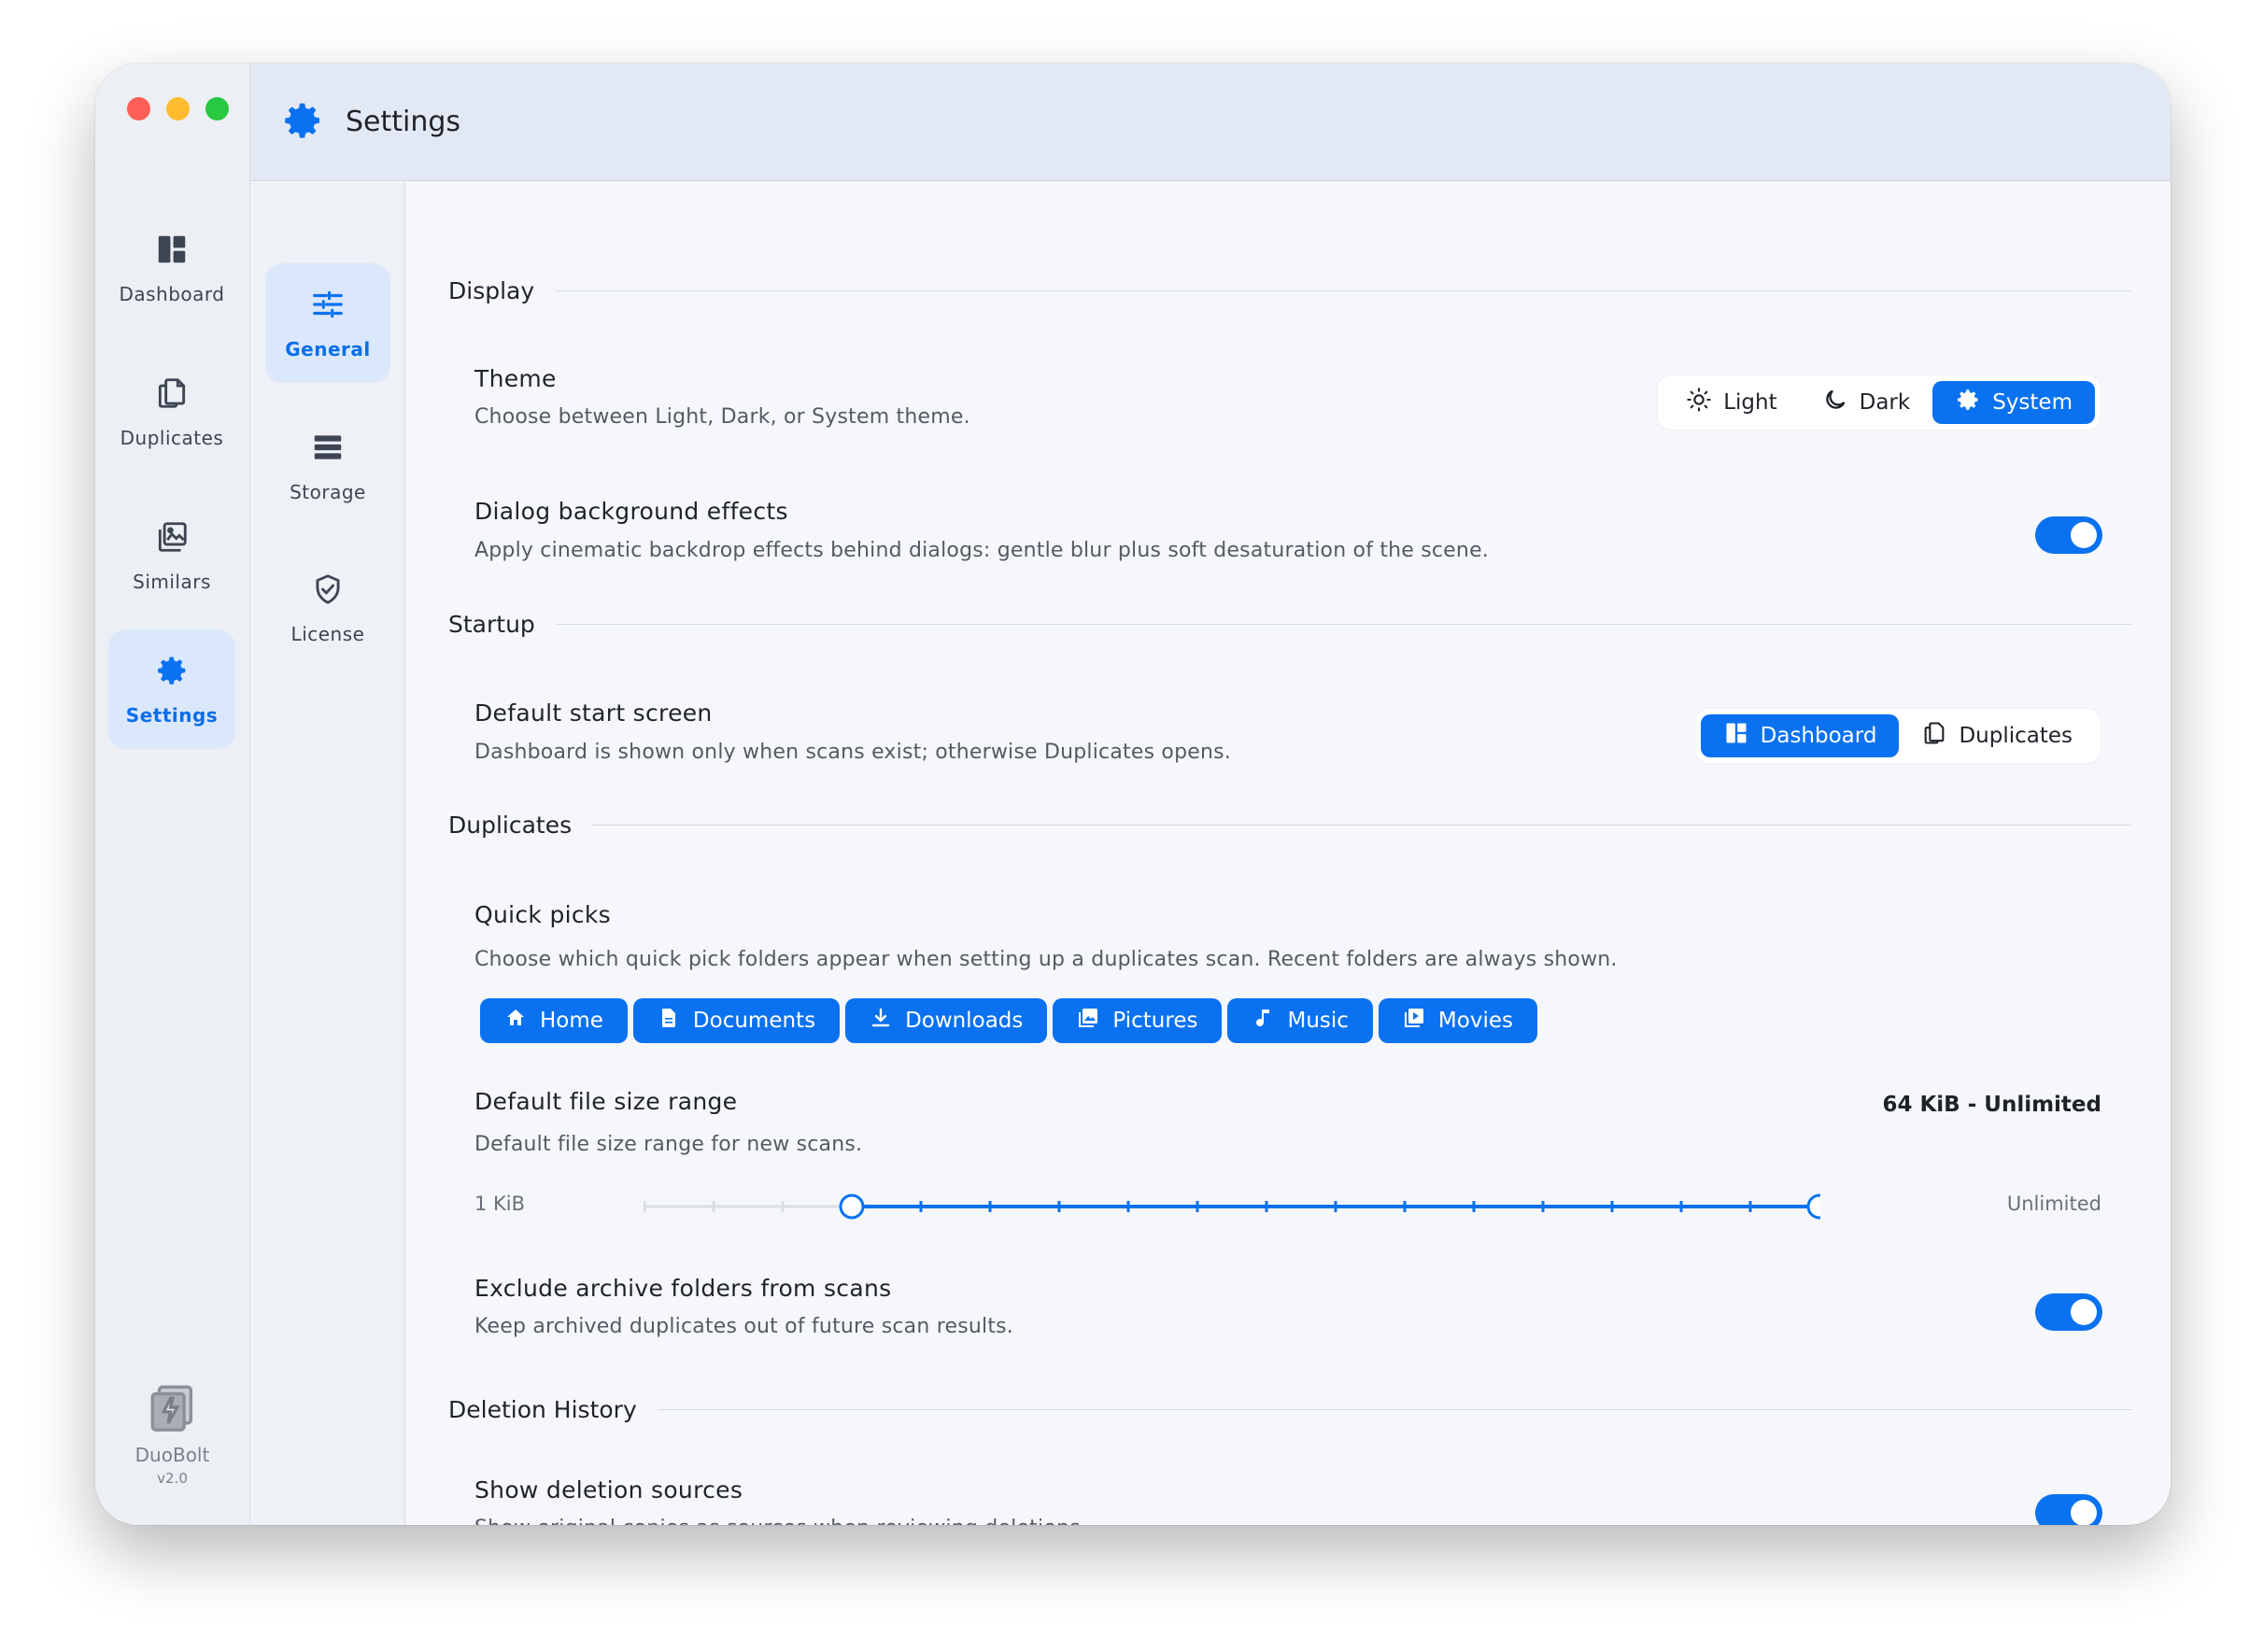 The height and width of the screenshot is (1652, 2264). I want to click on similars-icon, so click(172, 539).